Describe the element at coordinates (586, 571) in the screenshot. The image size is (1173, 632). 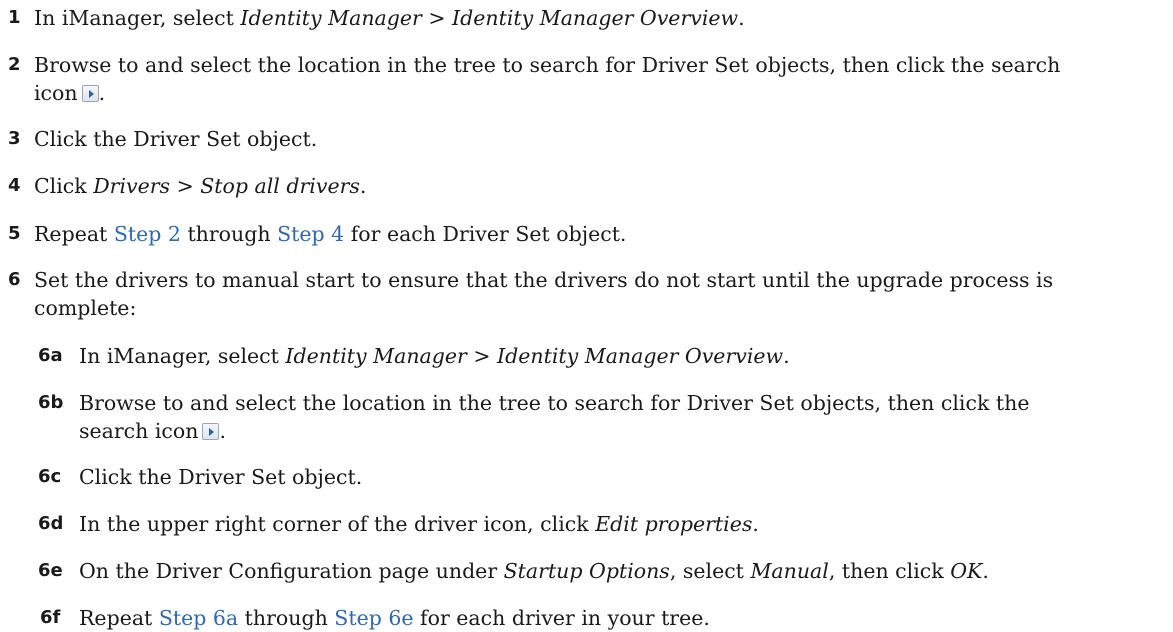
I see `ui-term: Startup Options` at that location.